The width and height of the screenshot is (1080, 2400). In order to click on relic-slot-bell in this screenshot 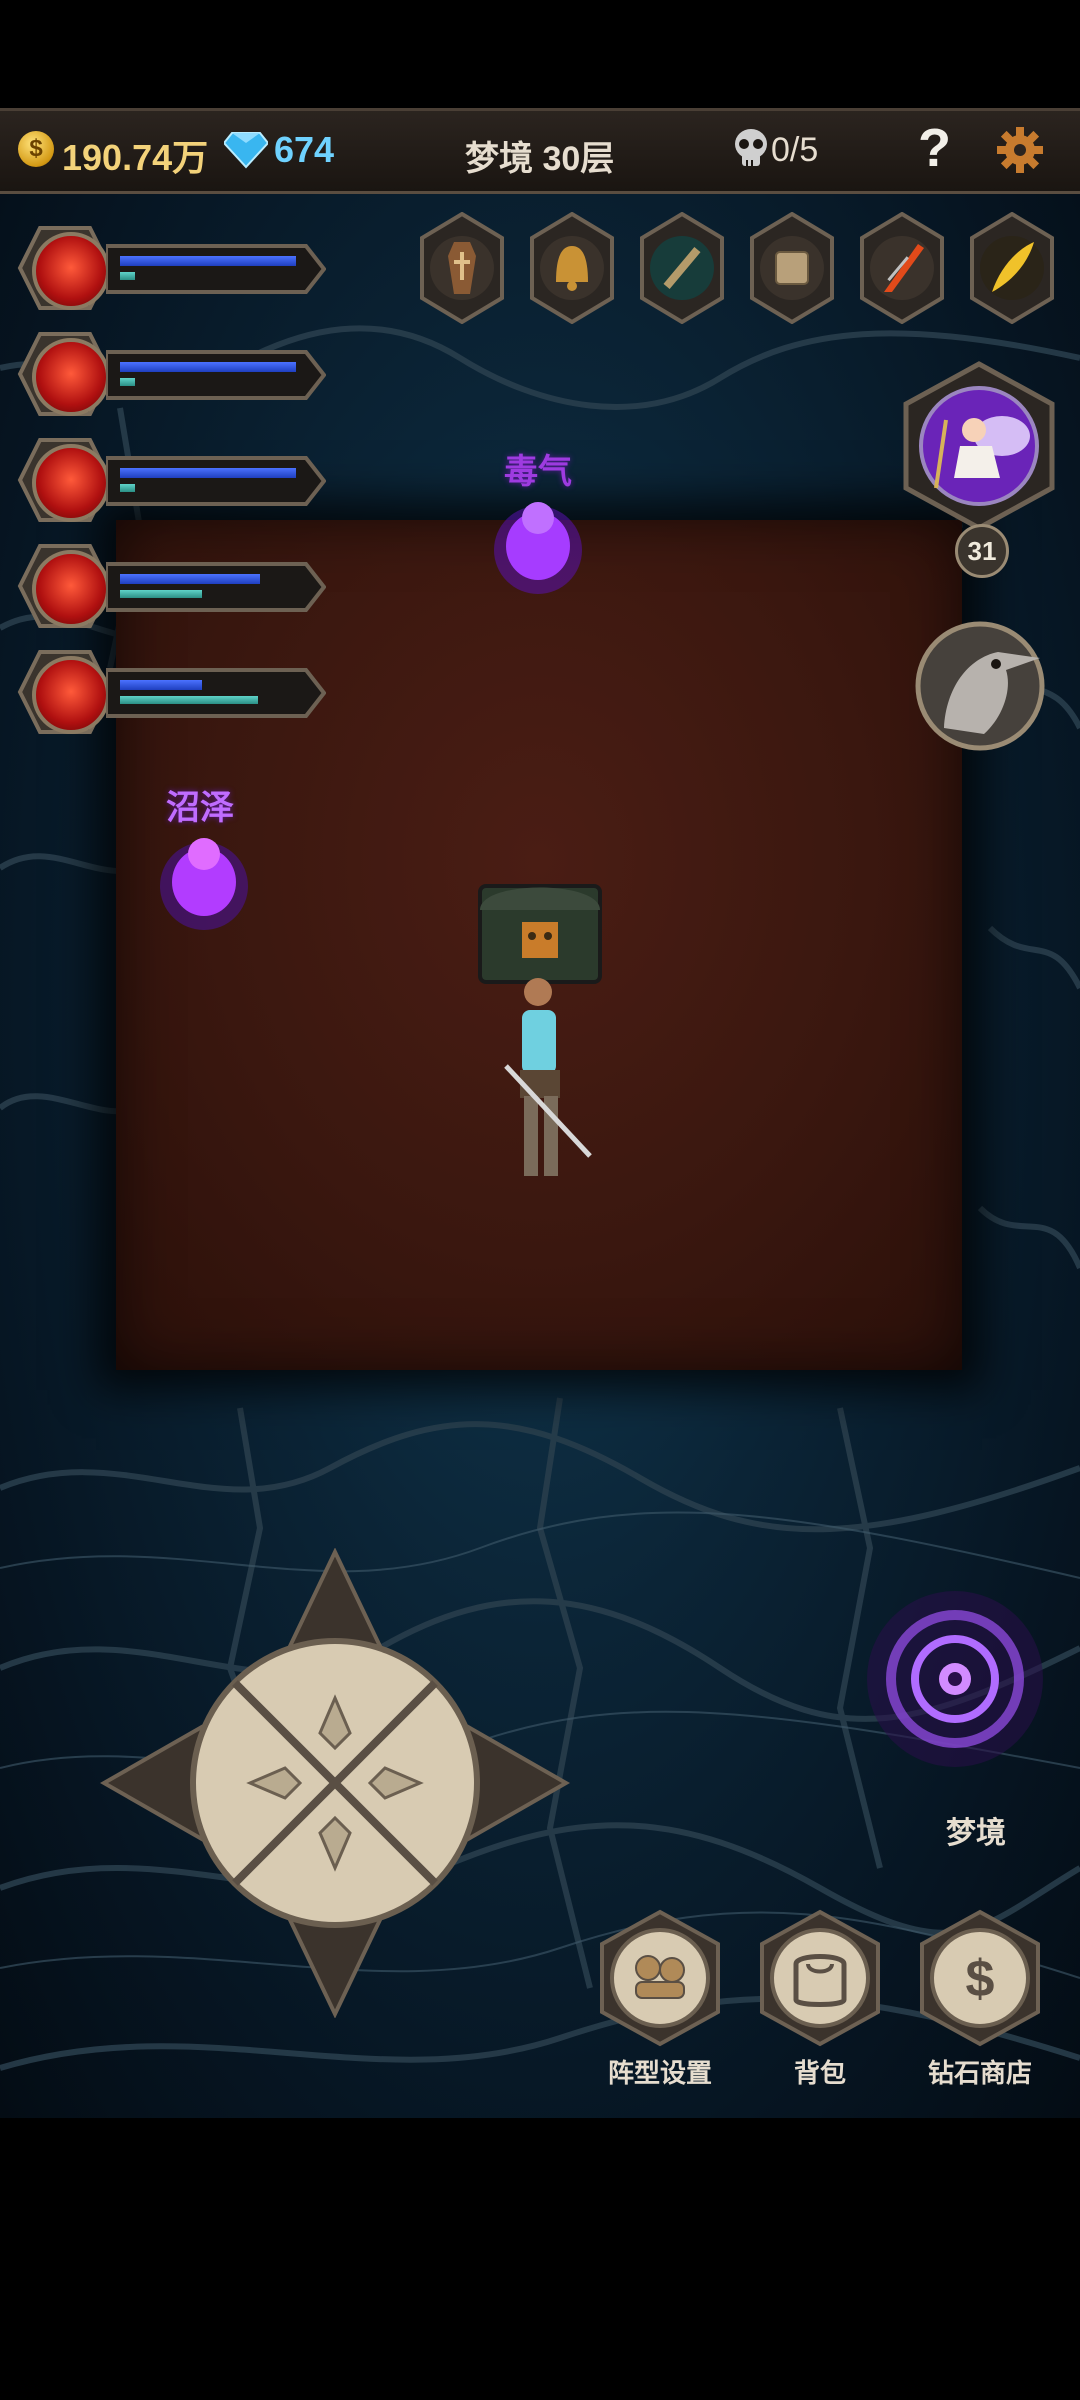, I will do `click(572, 268)`.